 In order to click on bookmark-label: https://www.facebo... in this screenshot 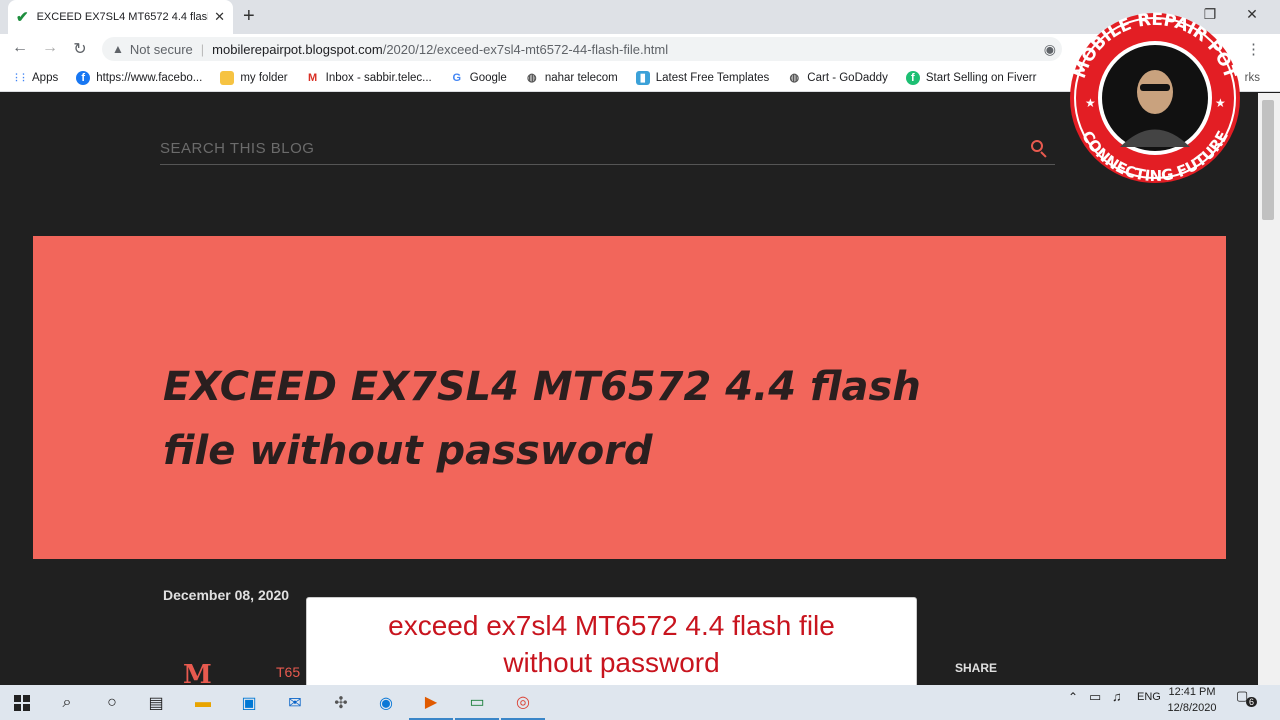, I will do `click(149, 77)`.